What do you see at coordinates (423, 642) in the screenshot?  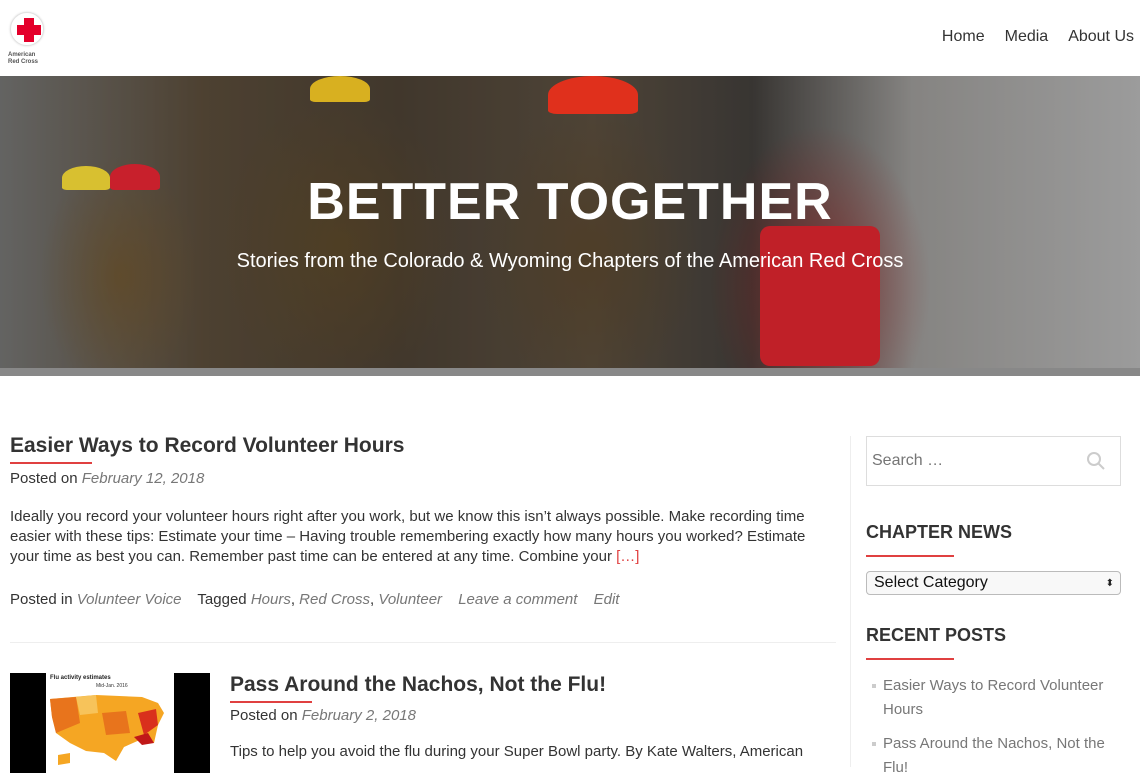 I see `post-divider` at bounding box center [423, 642].